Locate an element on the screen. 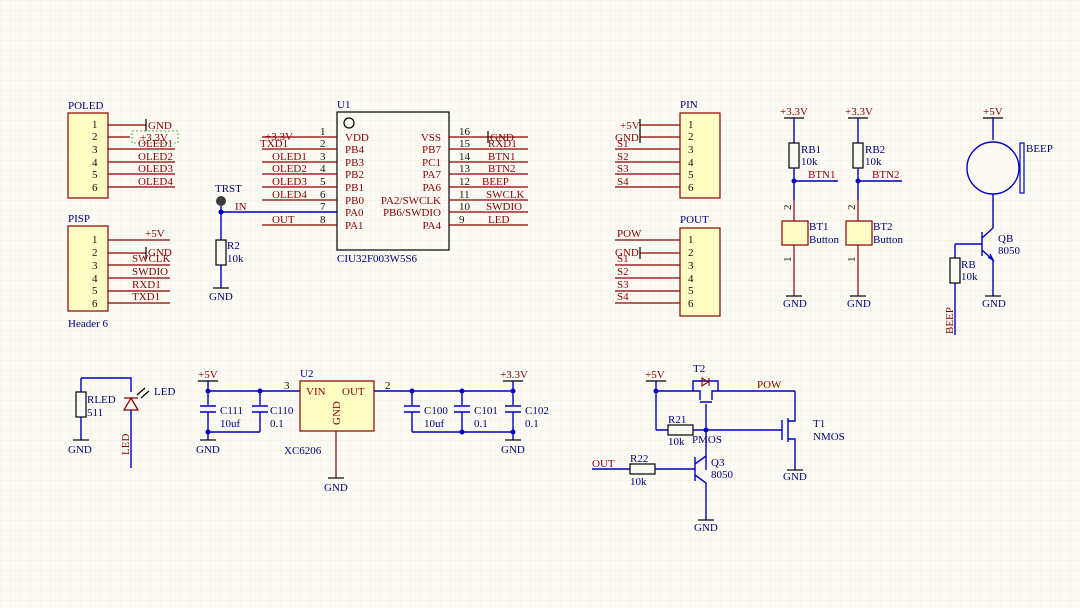 This screenshot has width=1080, height=608. pout-net-s3: S3 is located at coordinates (623, 285).